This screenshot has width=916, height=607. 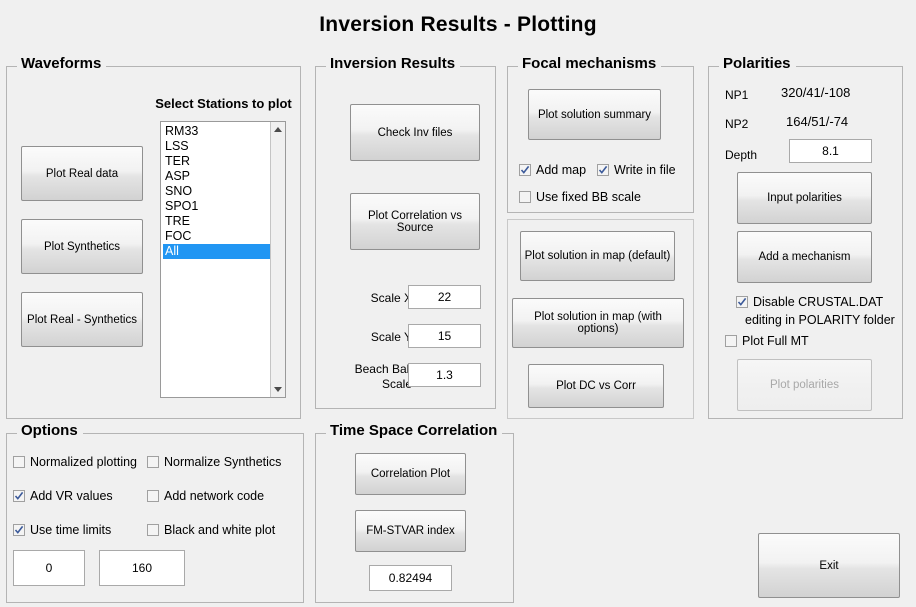 I want to click on np1-label: NP1, so click(x=737, y=95).